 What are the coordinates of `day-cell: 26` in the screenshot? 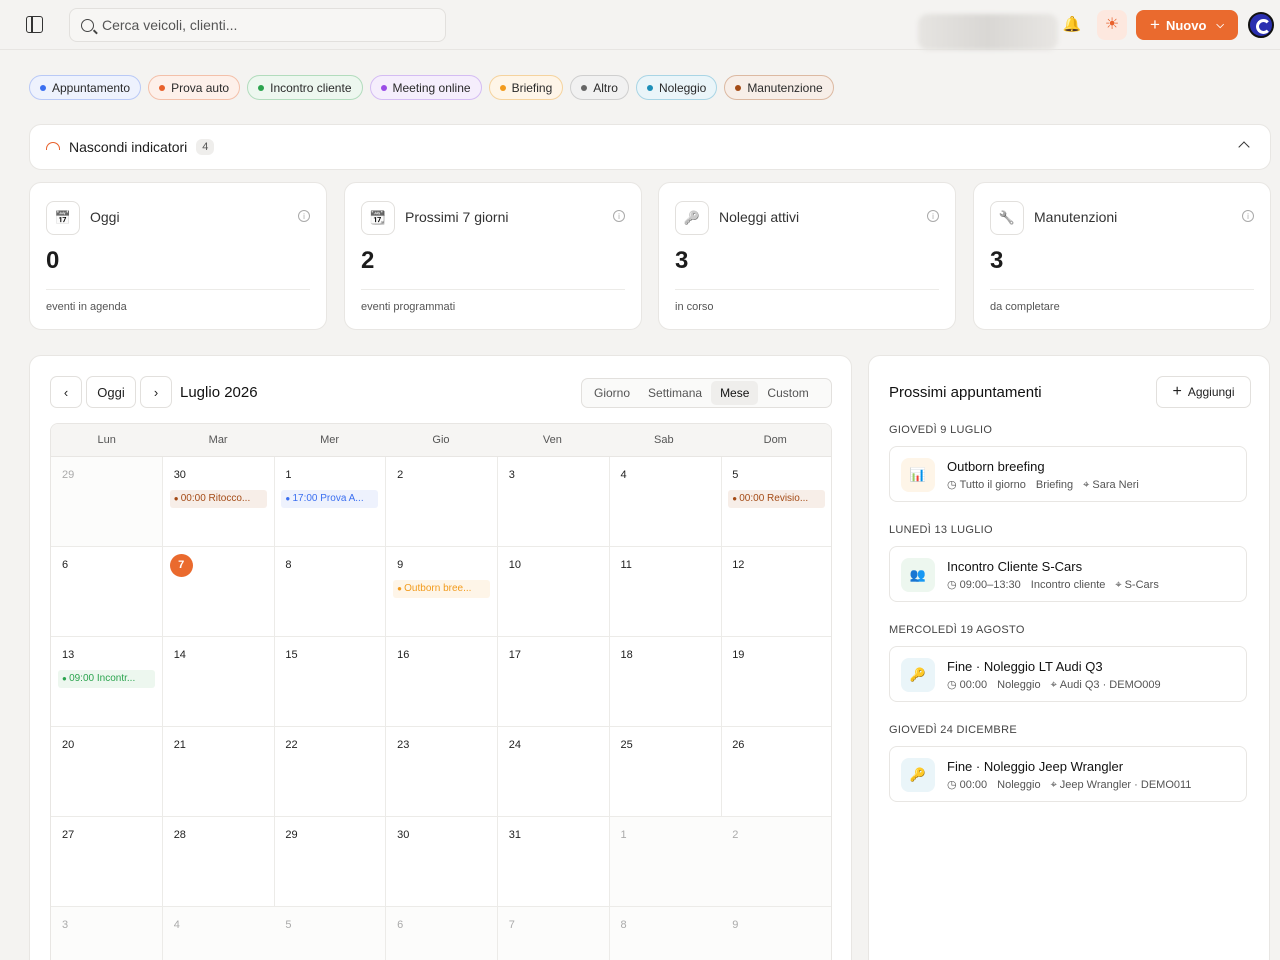 It's located at (776, 772).